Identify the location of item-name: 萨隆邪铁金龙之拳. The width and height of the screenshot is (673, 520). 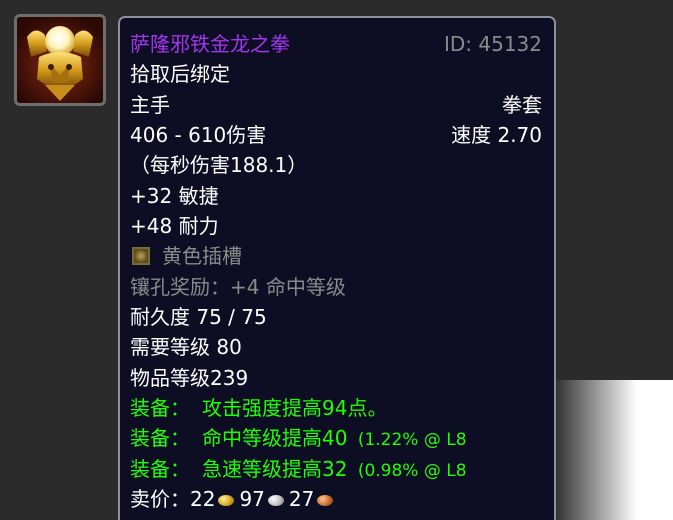
(210, 44).